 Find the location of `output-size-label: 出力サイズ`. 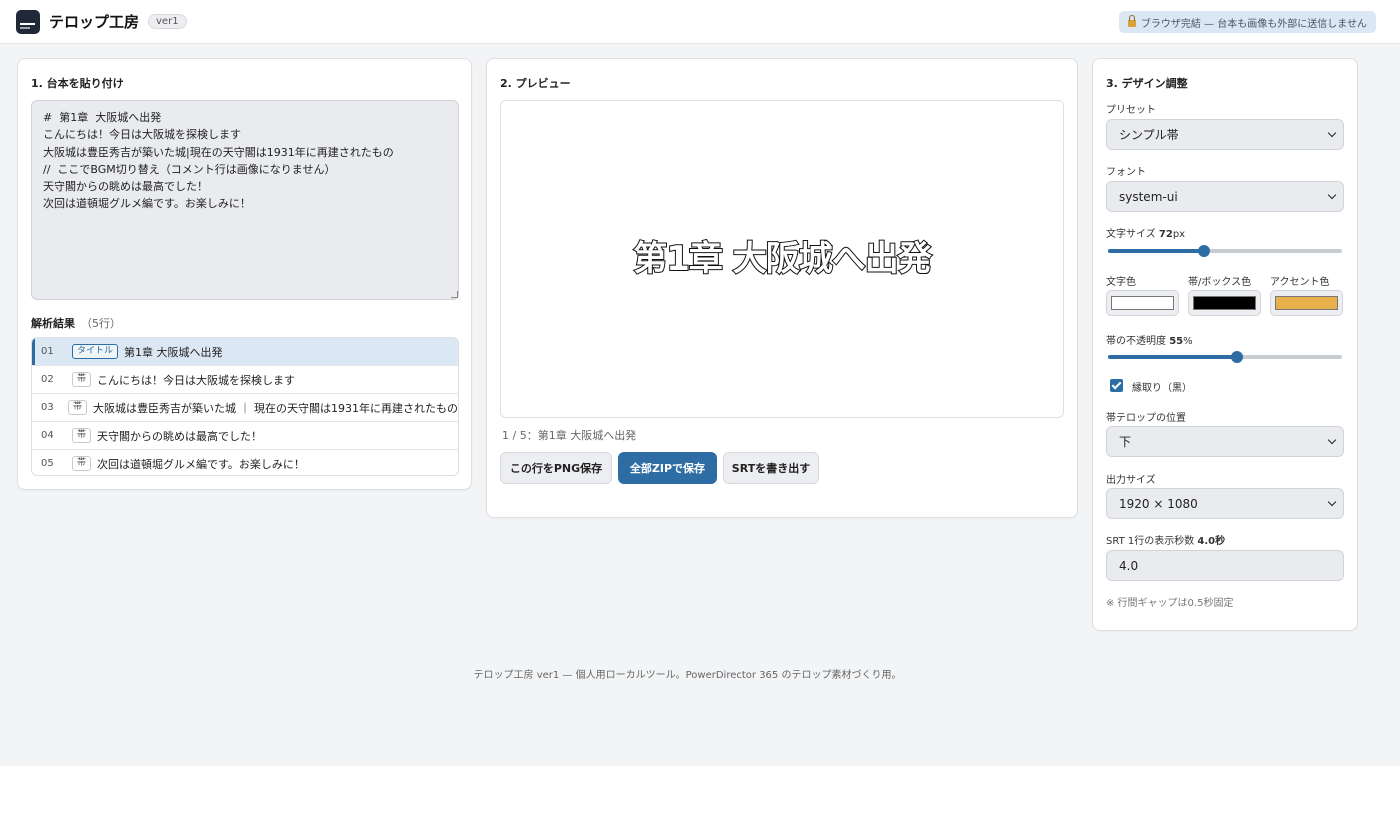

output-size-label: 出力サイズ is located at coordinates (1131, 480).